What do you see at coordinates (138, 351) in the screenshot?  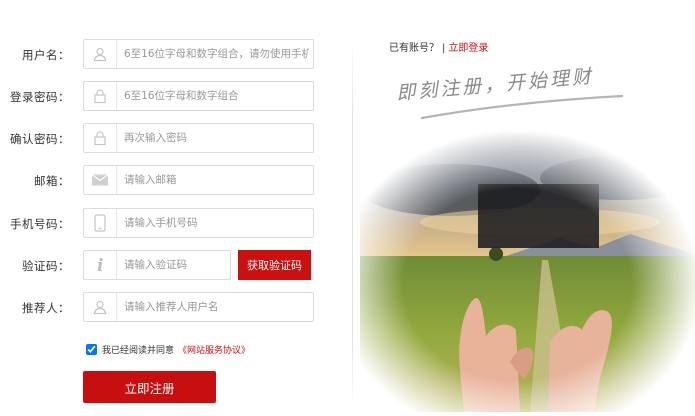 I see `agree-text: 我已经阅读并同意` at bounding box center [138, 351].